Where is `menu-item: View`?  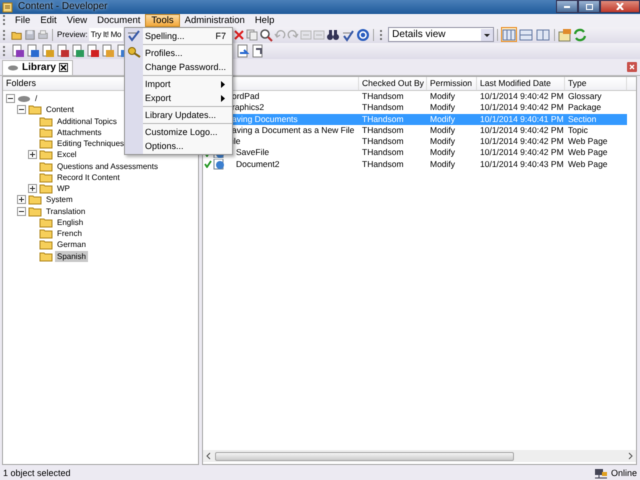 menu-item: View is located at coordinates (77, 20).